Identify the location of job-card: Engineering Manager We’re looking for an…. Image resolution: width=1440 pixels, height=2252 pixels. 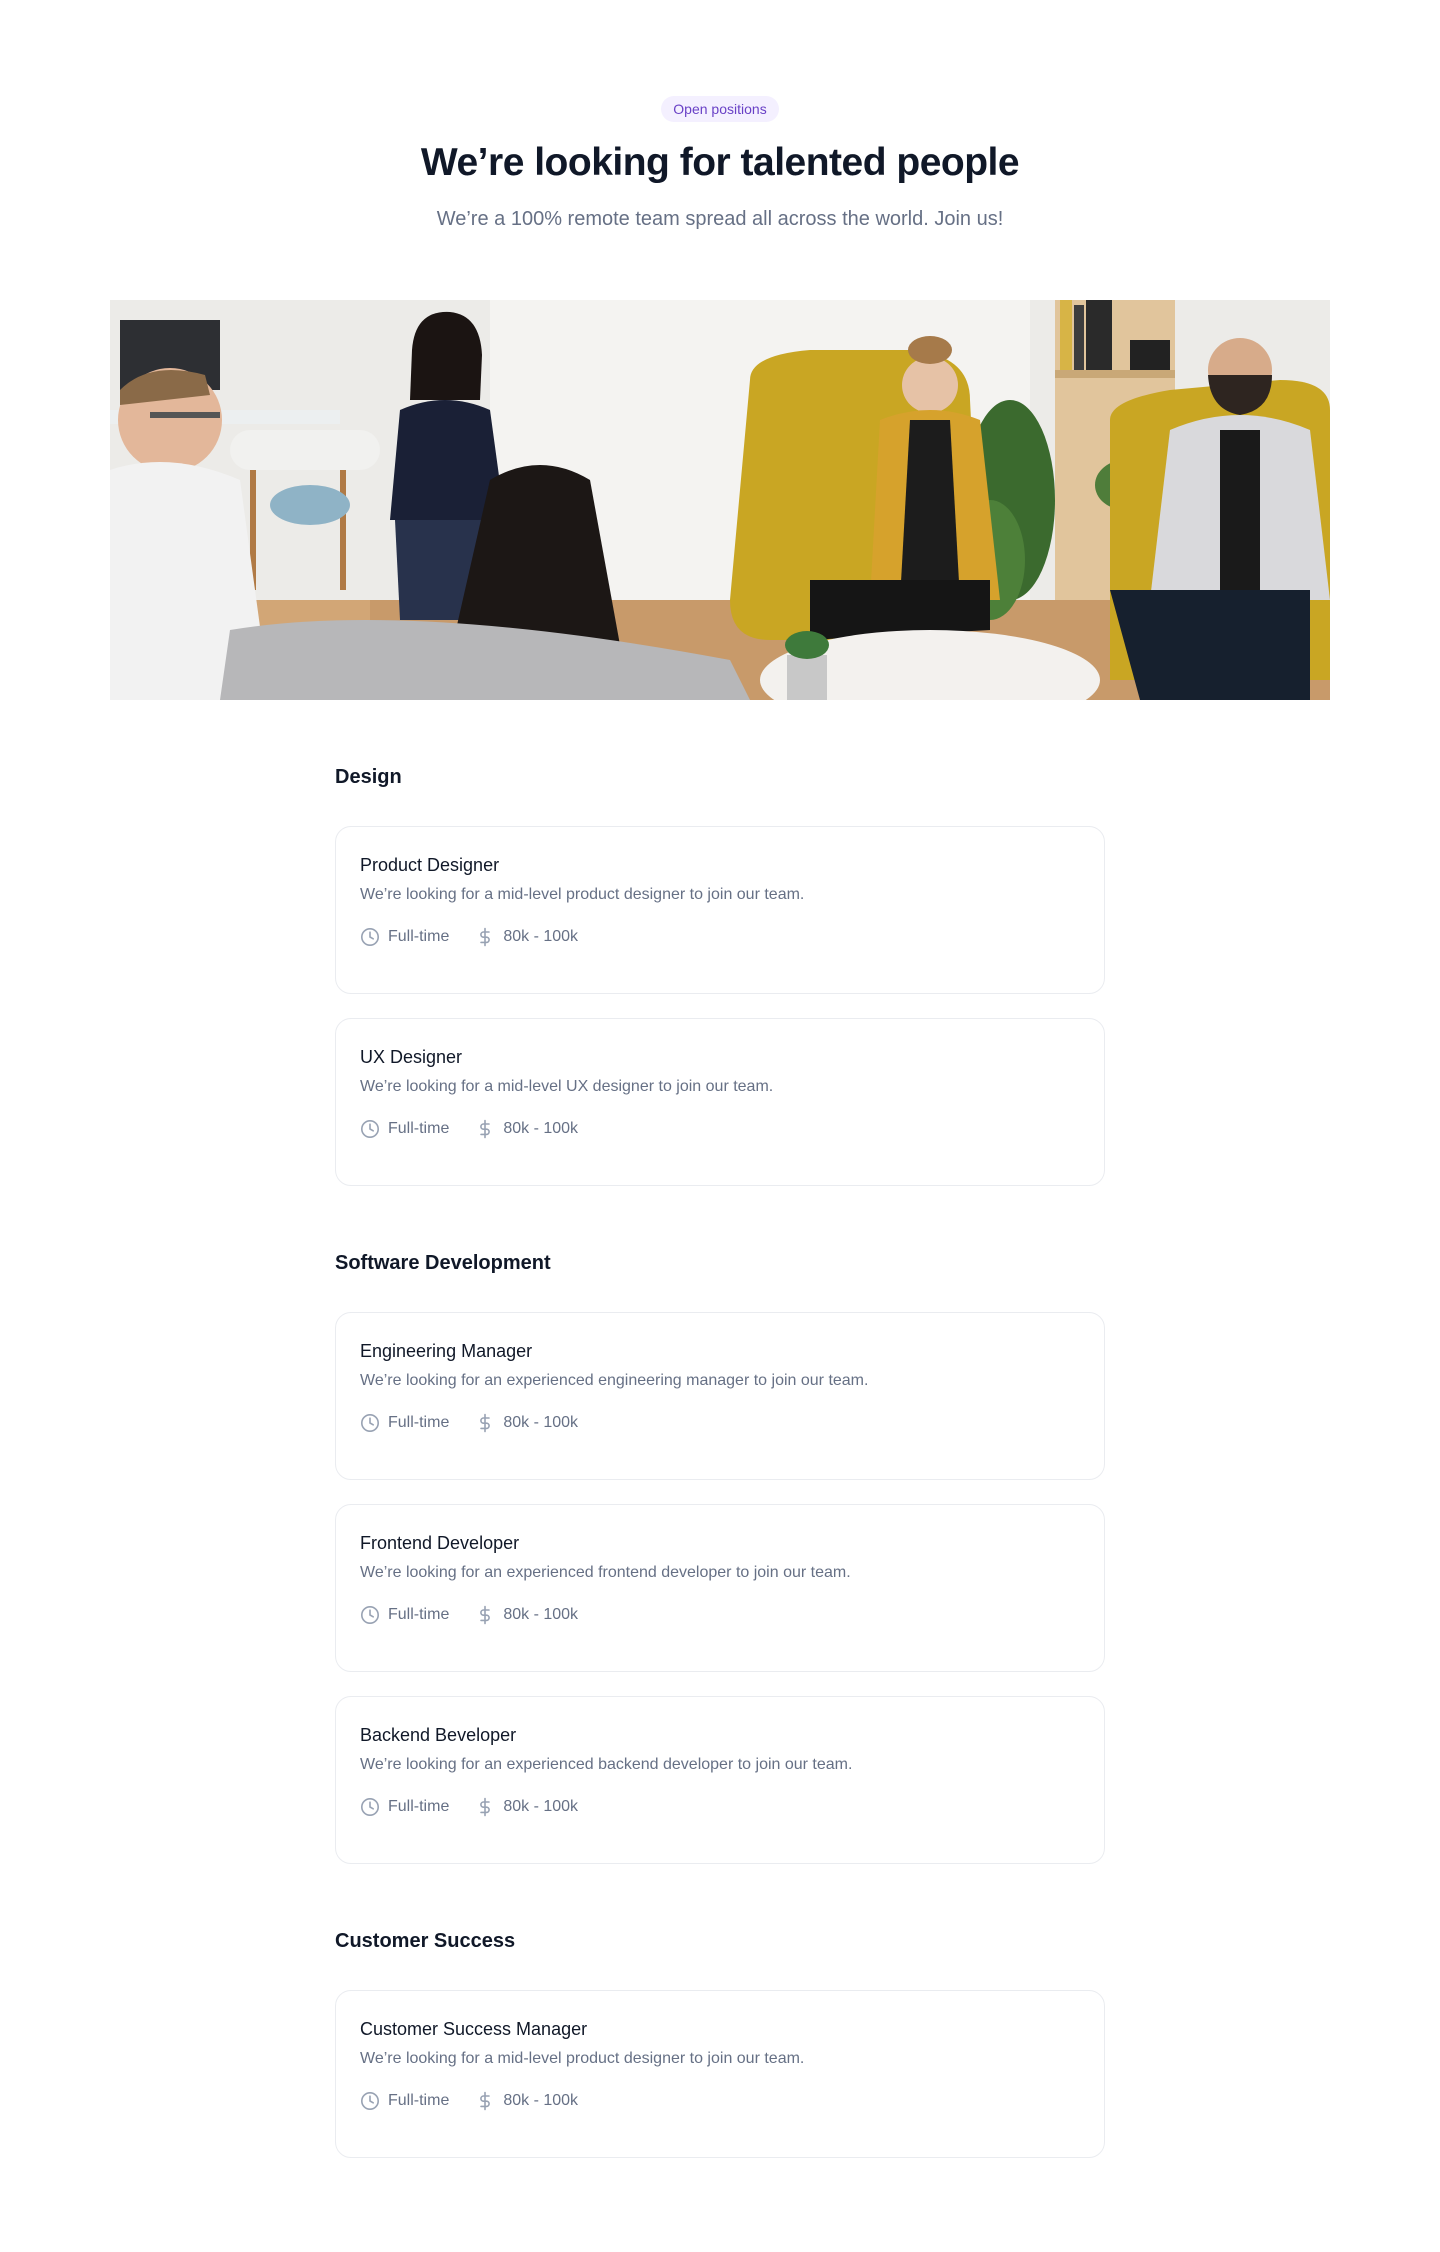
(720, 1396).